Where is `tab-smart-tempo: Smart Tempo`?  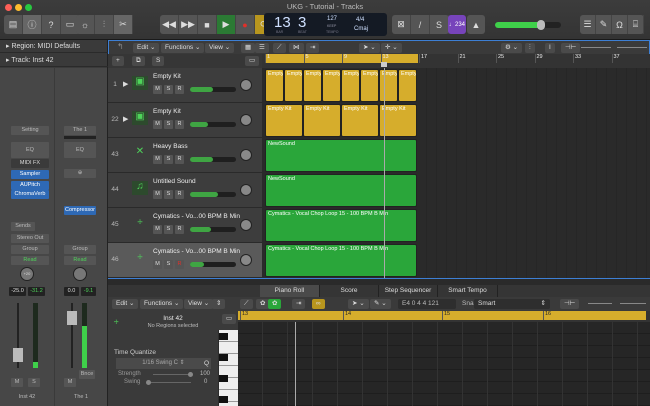 tab-smart-tempo: Smart Tempo is located at coordinates (468, 291).